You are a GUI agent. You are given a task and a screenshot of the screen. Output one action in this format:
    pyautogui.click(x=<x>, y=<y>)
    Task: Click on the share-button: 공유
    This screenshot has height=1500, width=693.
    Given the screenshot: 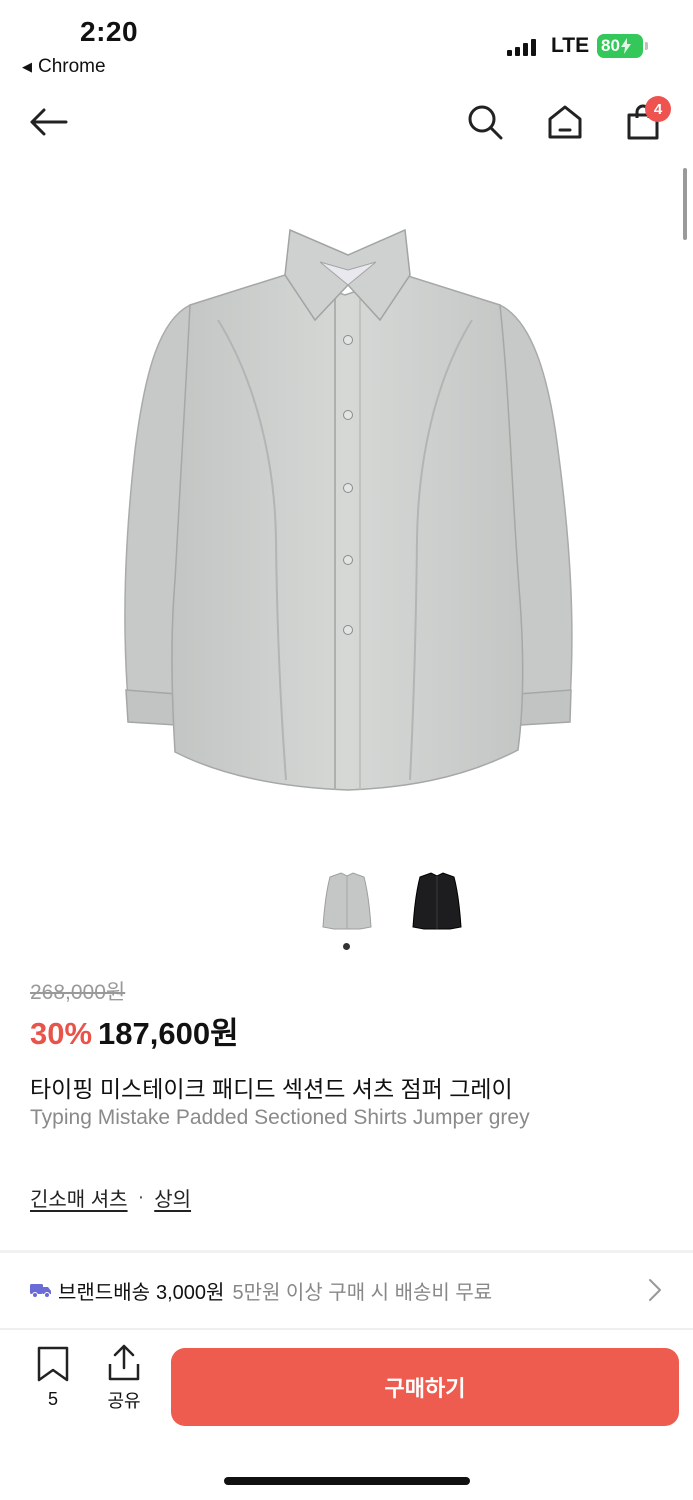 What is the action you would take?
    pyautogui.click(x=124, y=1378)
    